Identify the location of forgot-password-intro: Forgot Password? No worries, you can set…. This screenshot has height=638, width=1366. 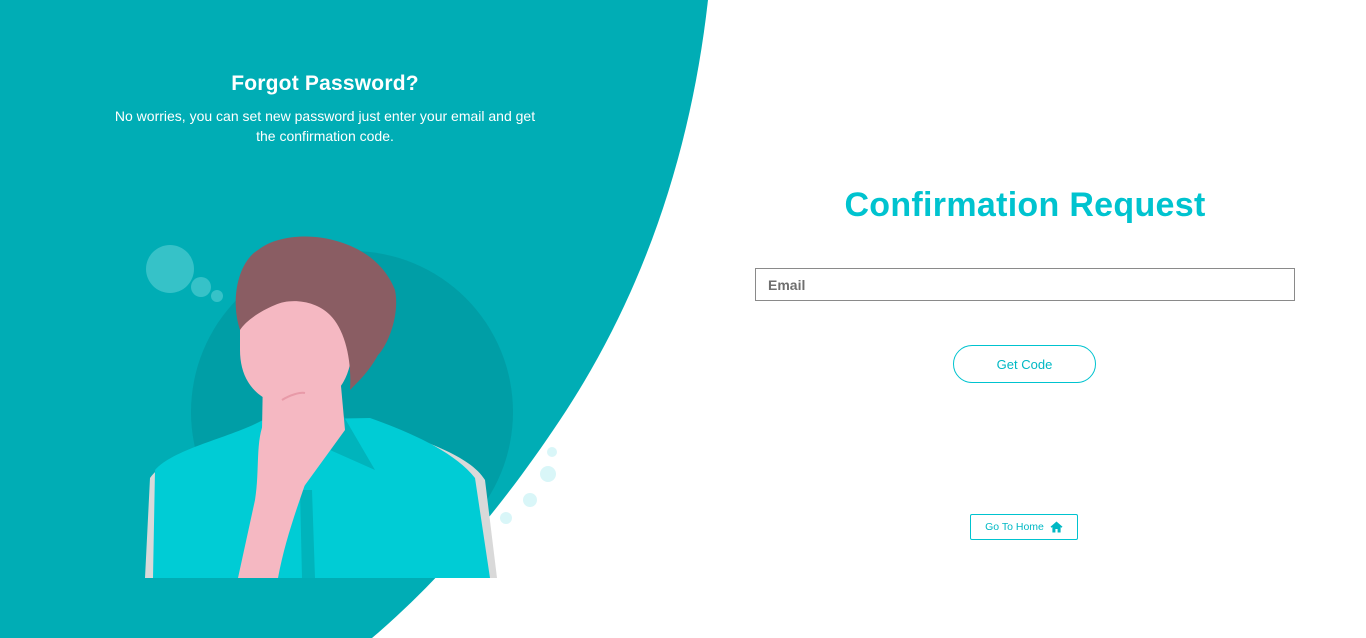
(325, 109).